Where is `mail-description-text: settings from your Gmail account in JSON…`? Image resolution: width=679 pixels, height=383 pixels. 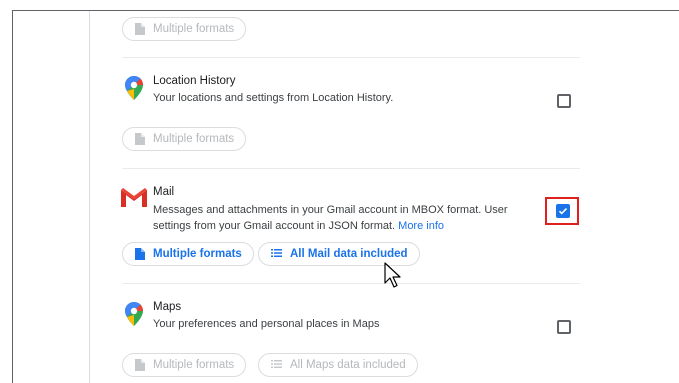 mail-description-text: settings from your Gmail account in JSON… is located at coordinates (274, 226).